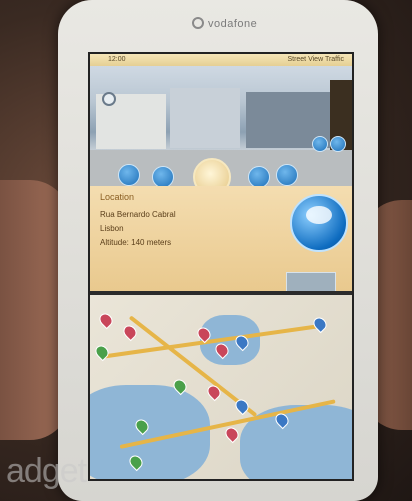 The width and height of the screenshot is (412, 501). What do you see at coordinates (287, 175) in the screenshot?
I see `nav-right-button` at bounding box center [287, 175].